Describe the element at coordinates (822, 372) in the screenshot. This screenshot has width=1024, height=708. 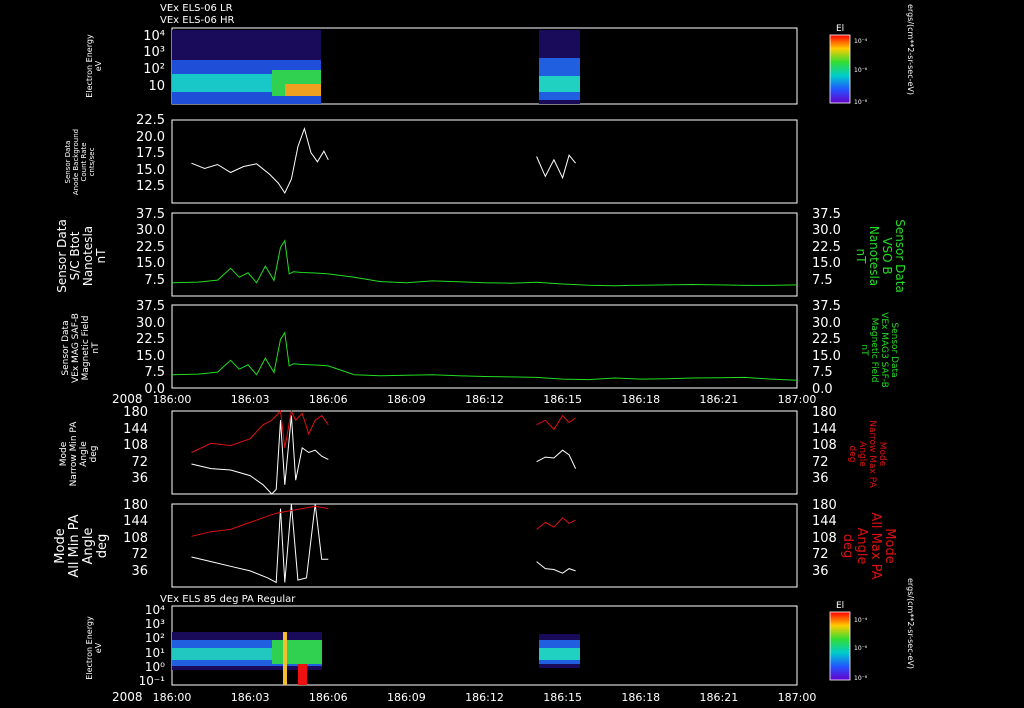
I see `panel-4-ytick-right-4: 7.5` at that location.